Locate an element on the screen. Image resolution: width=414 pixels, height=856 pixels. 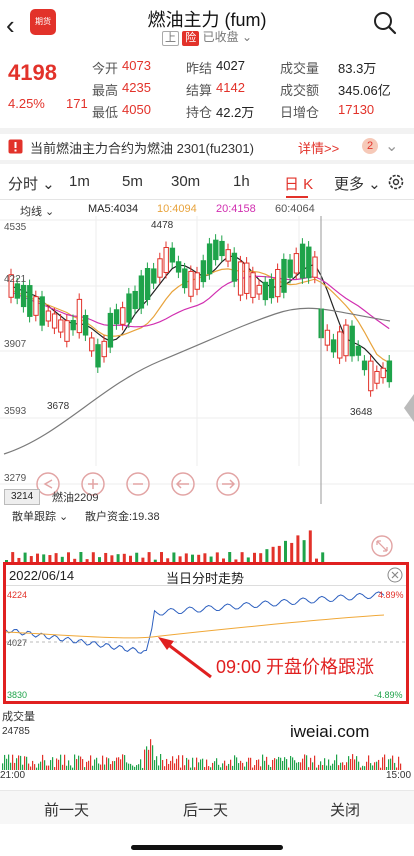
tab-intraday: 分时 ⌄ is located at coordinates (31, 183).